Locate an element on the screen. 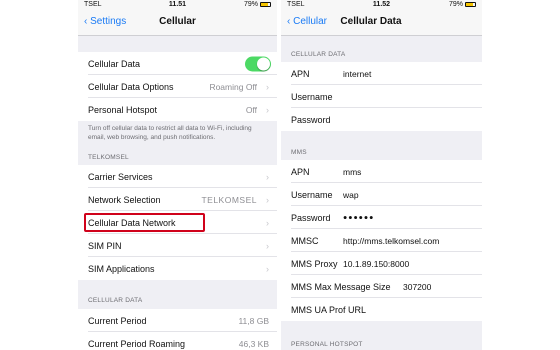 Image resolution: width=560 pixels, height=350 pixels. highlight-box is located at coordinates (144, 222).